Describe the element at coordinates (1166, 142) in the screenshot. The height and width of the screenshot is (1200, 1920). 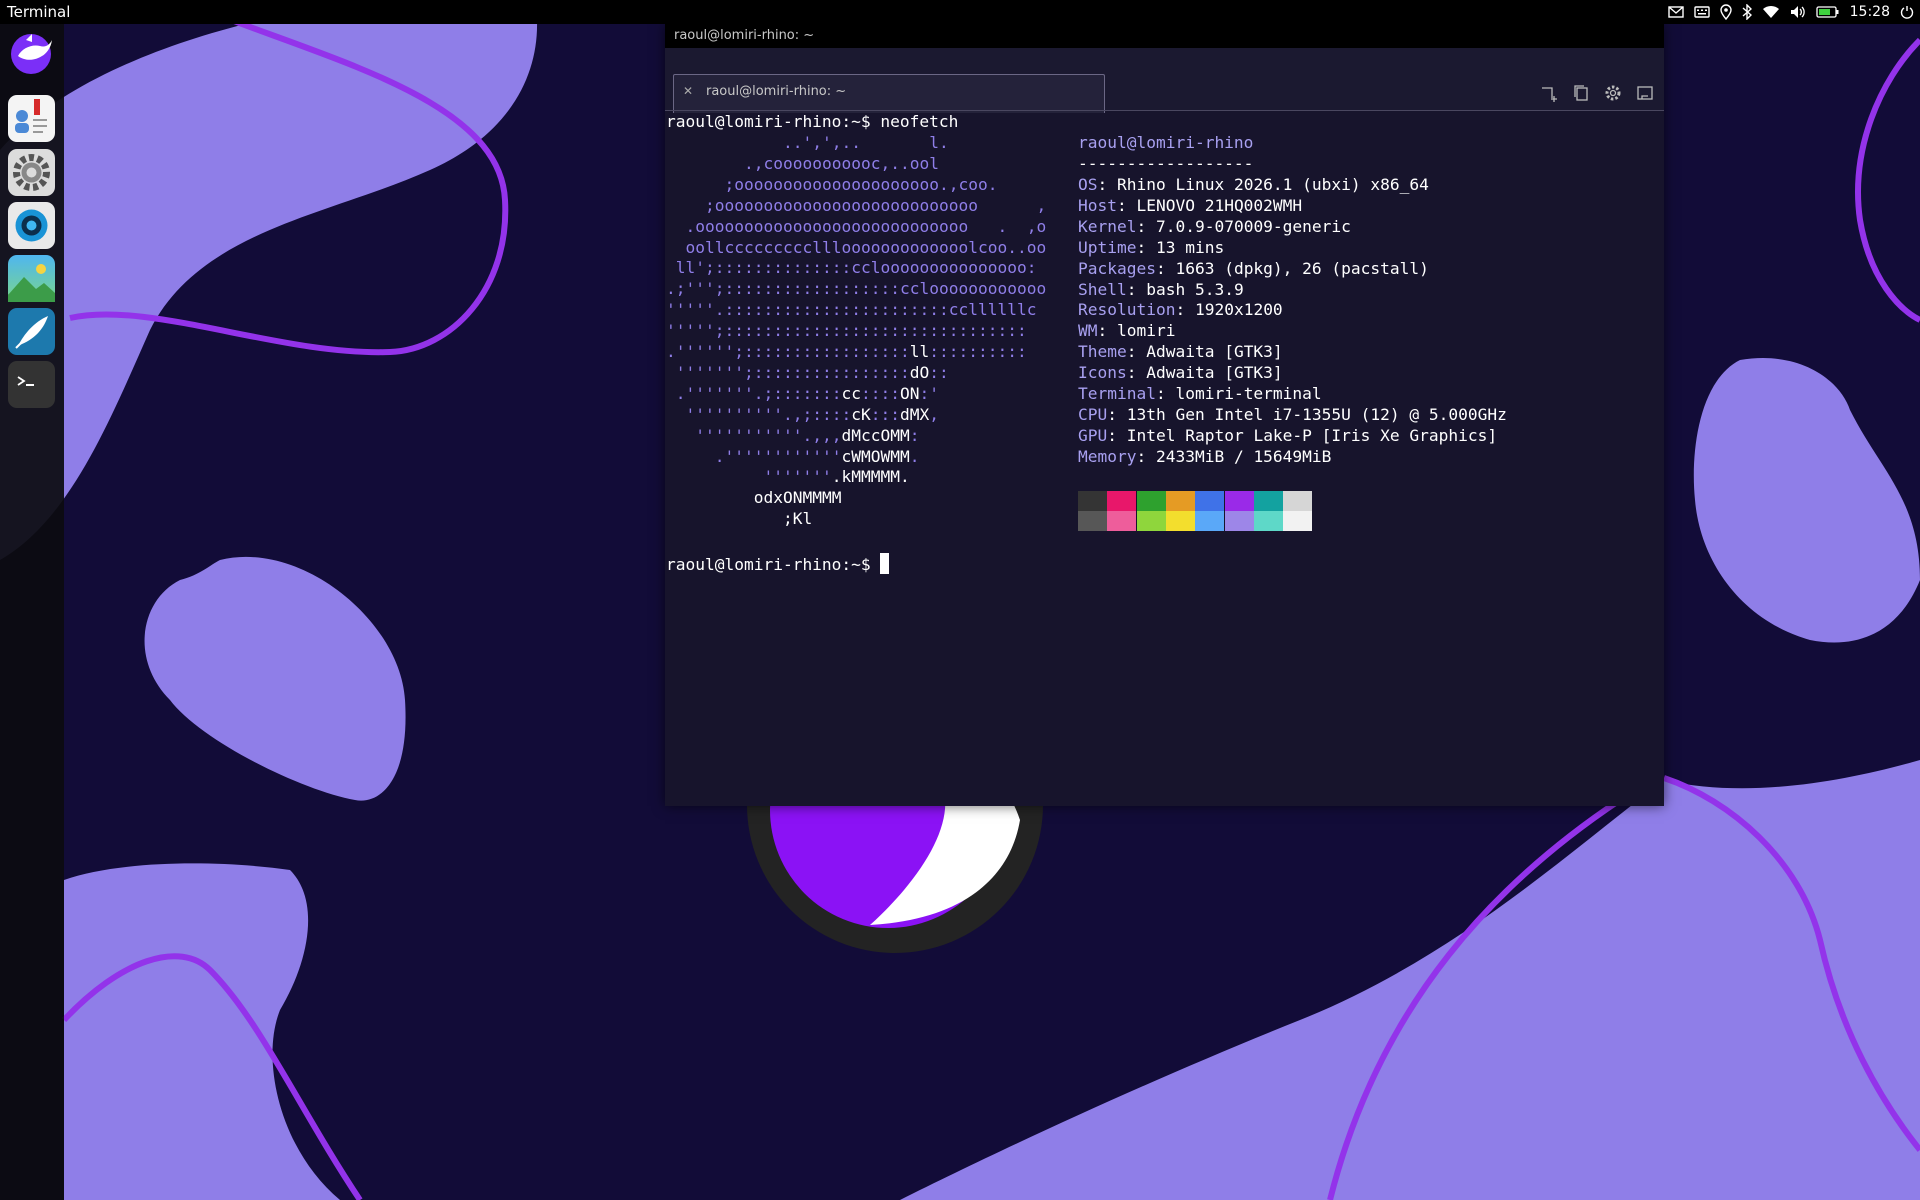
I see `info-header: raoul@lomiri-rhino` at that location.